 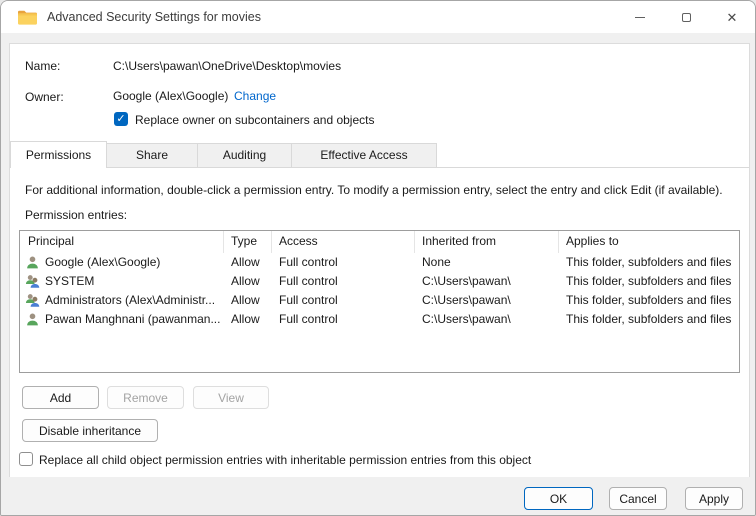 I want to click on tab-permissions: Permissions, so click(x=58, y=154).